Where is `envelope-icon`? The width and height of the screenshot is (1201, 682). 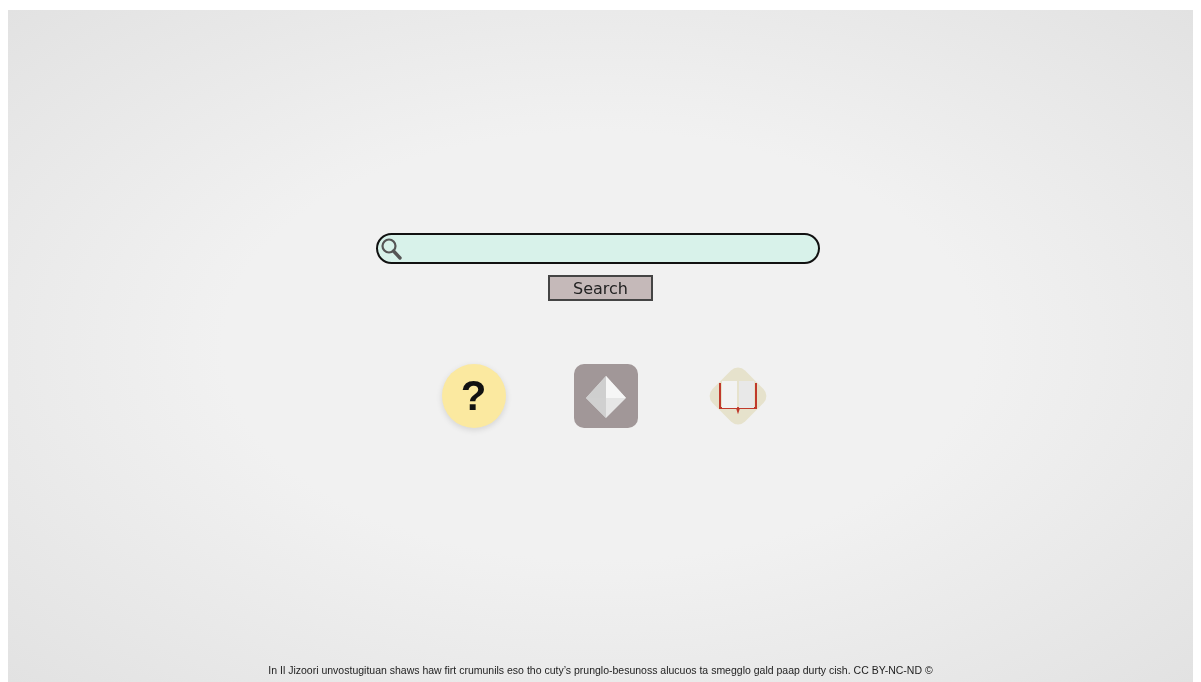 envelope-icon is located at coordinates (605, 396).